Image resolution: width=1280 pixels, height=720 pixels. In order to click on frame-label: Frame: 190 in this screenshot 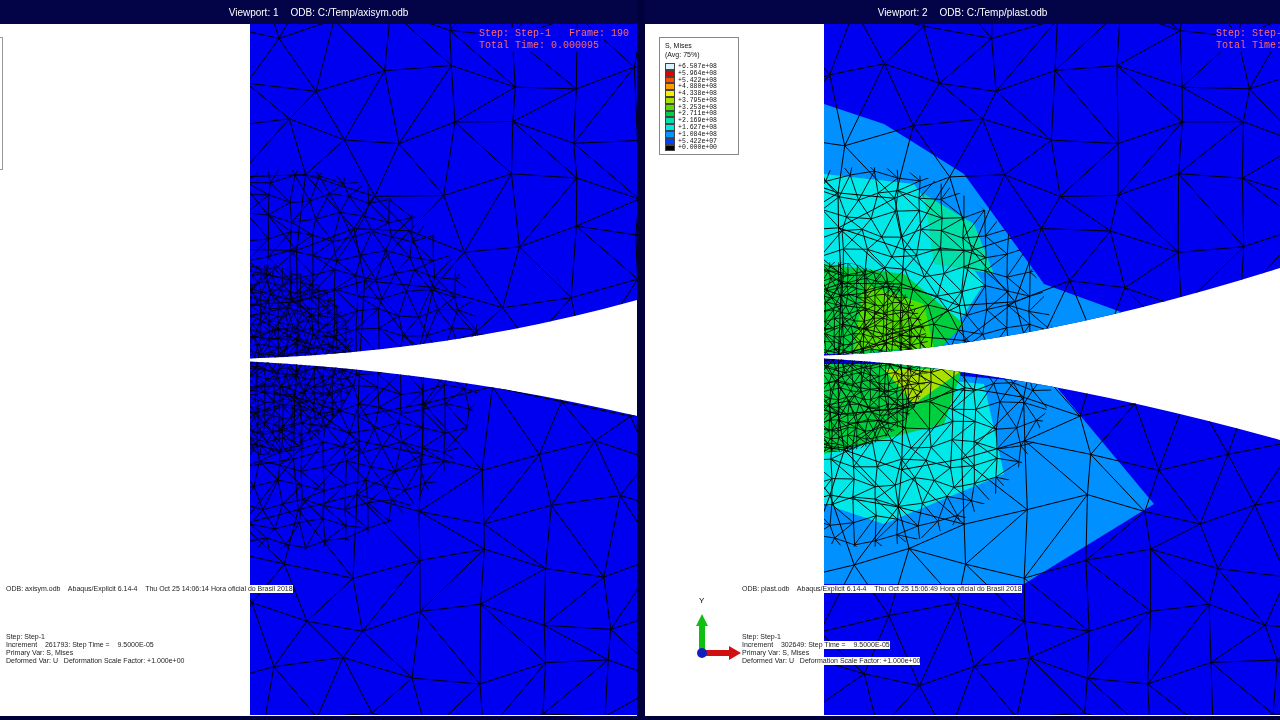, I will do `click(599, 33)`.